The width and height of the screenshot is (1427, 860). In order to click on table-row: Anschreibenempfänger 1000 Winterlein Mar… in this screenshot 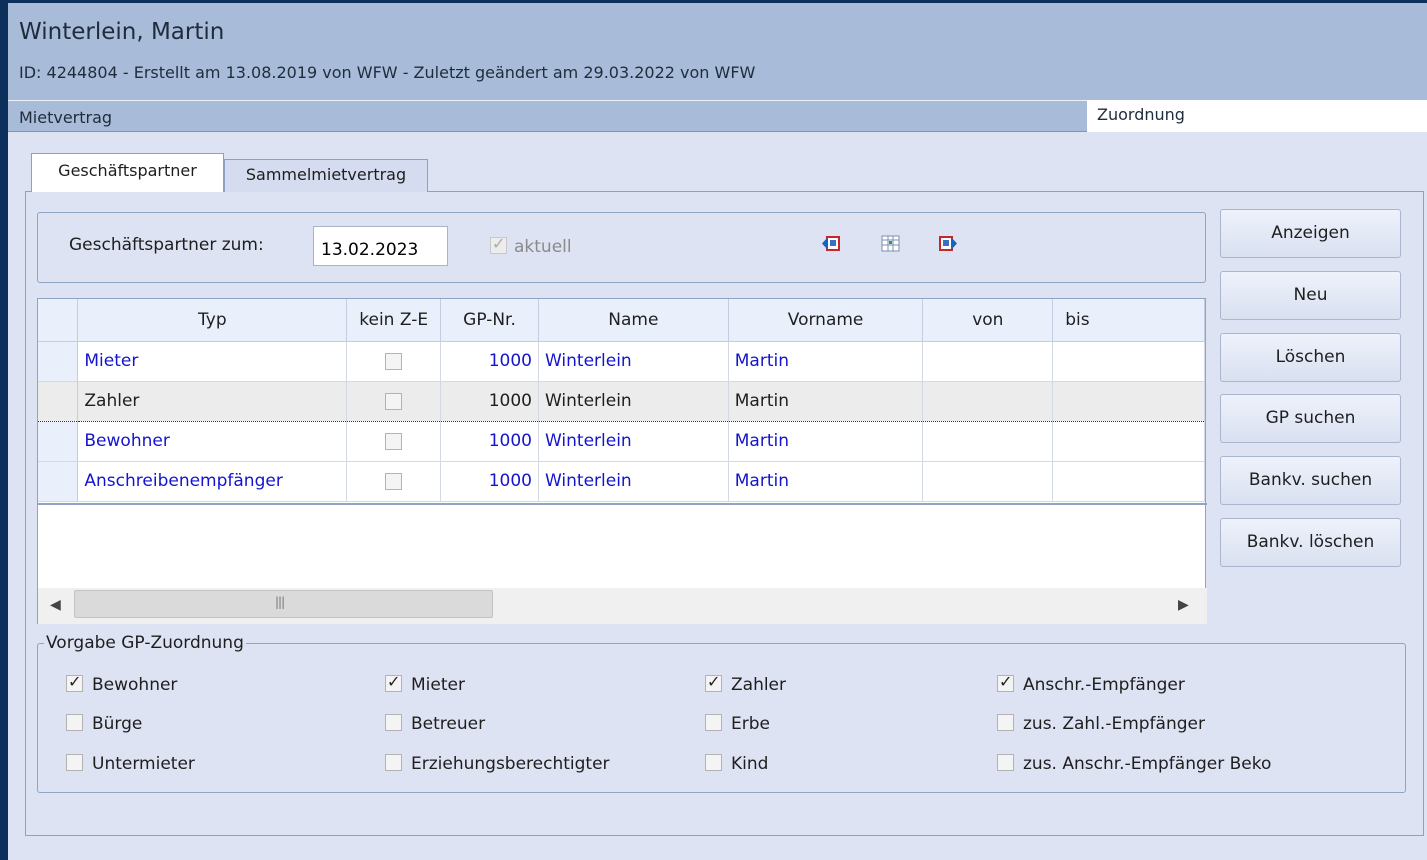, I will do `click(621, 481)`.